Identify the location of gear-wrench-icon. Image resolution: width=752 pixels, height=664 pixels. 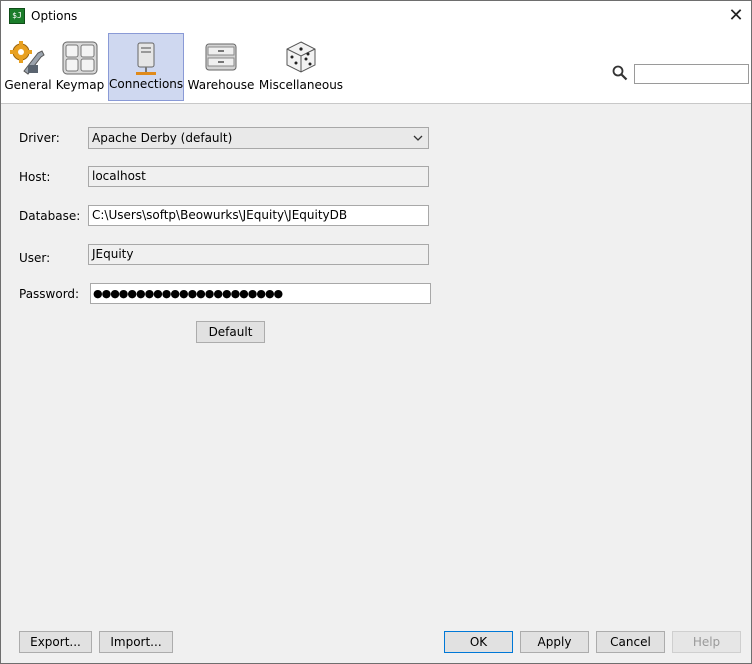
(27, 58).